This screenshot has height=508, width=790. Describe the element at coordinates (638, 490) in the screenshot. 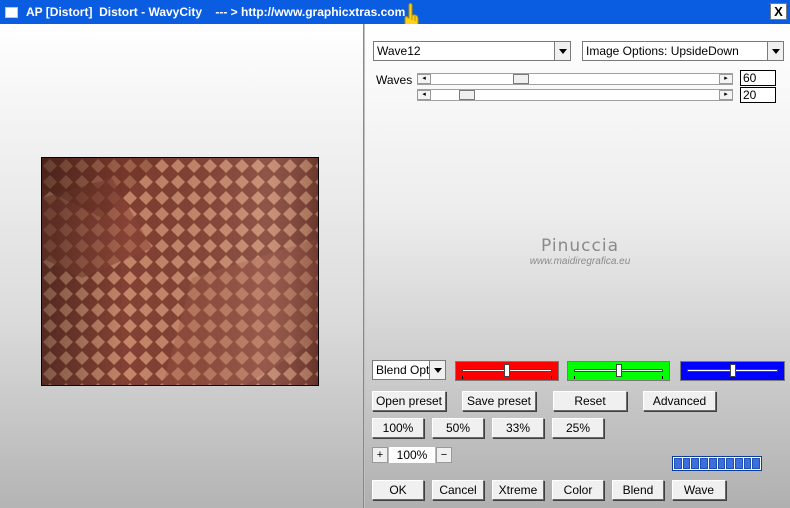

I see `blend-button: Blend` at that location.